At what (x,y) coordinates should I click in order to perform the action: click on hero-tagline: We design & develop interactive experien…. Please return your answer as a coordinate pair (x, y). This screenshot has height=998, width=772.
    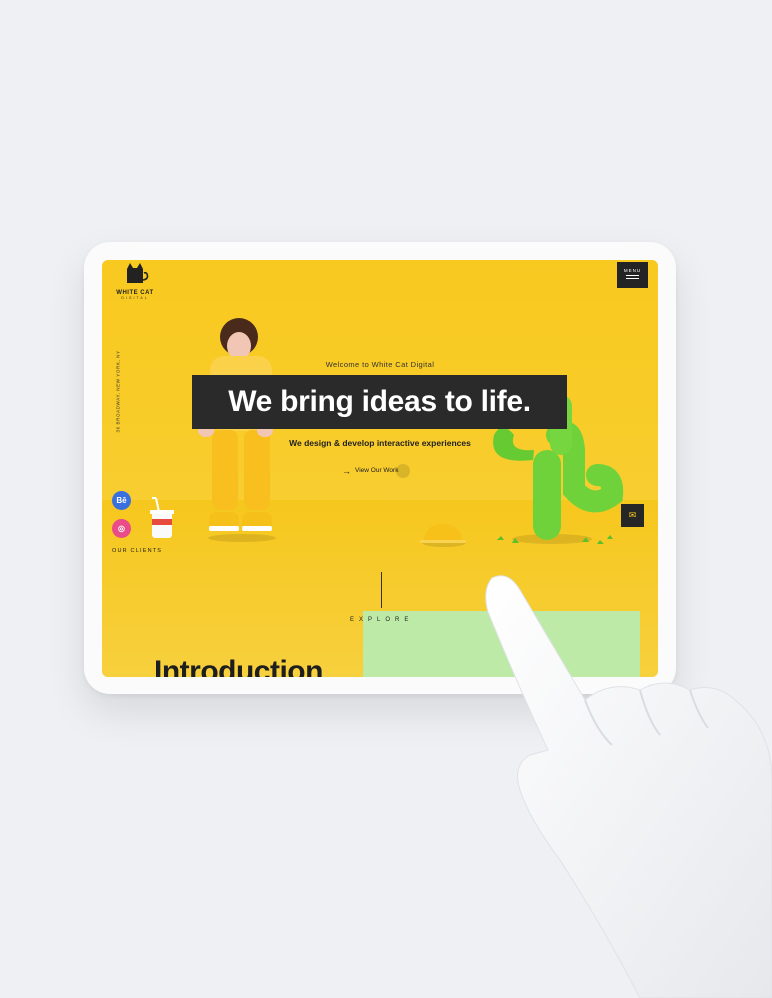
    Looking at the image, I should click on (380, 443).